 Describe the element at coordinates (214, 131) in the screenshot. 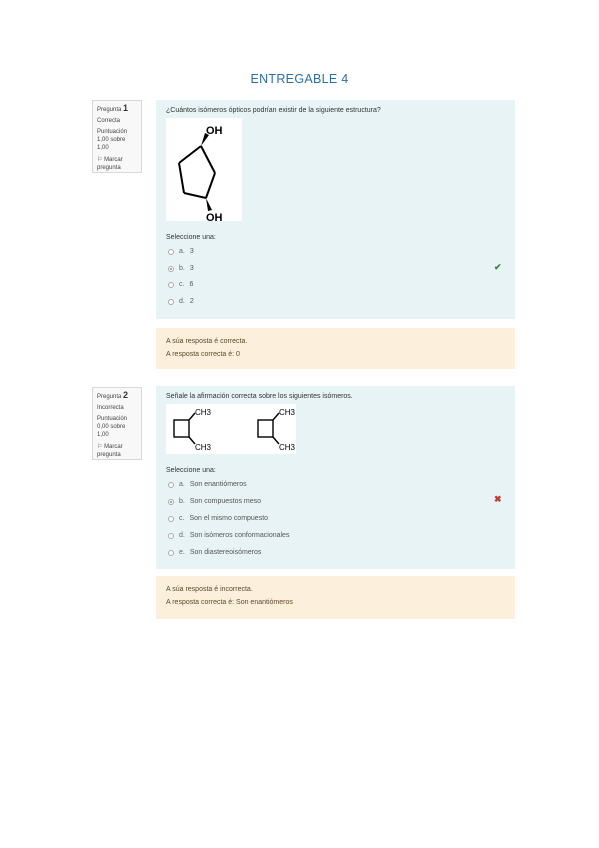

I see `oh-top-label: OH` at that location.